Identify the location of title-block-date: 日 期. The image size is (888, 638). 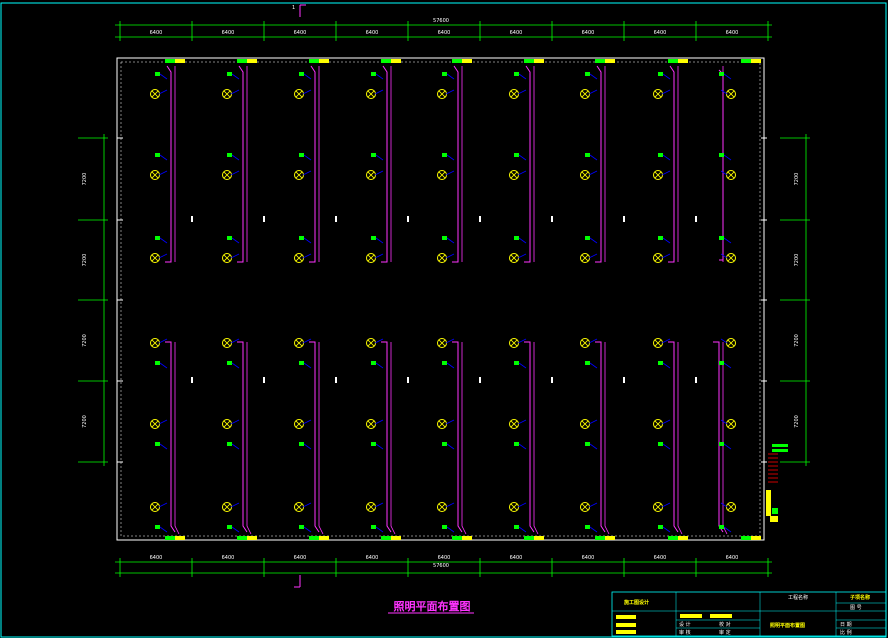
(846, 625).